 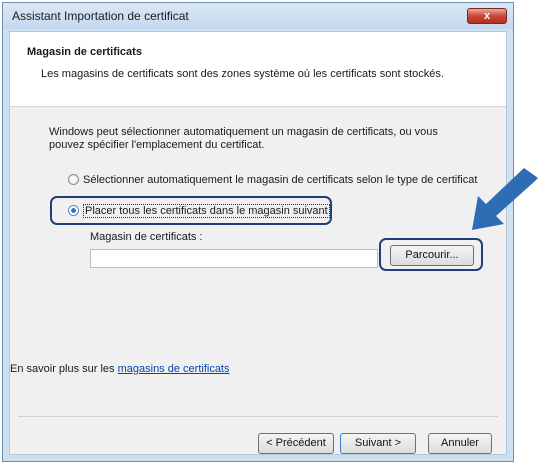 What do you see at coordinates (100, 16) in the screenshot?
I see `window-title: Assistant Importation de certificat` at bounding box center [100, 16].